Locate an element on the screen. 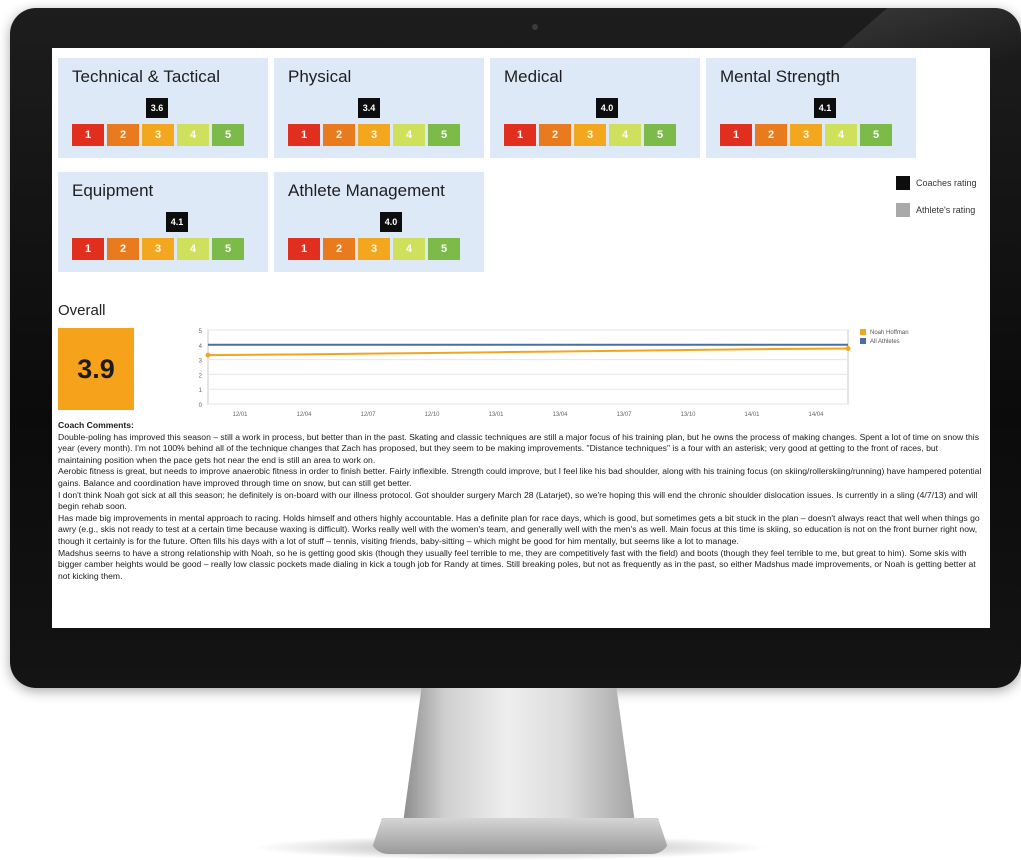 The height and width of the screenshot is (860, 1021). y-tick-label: 5 is located at coordinates (201, 332).